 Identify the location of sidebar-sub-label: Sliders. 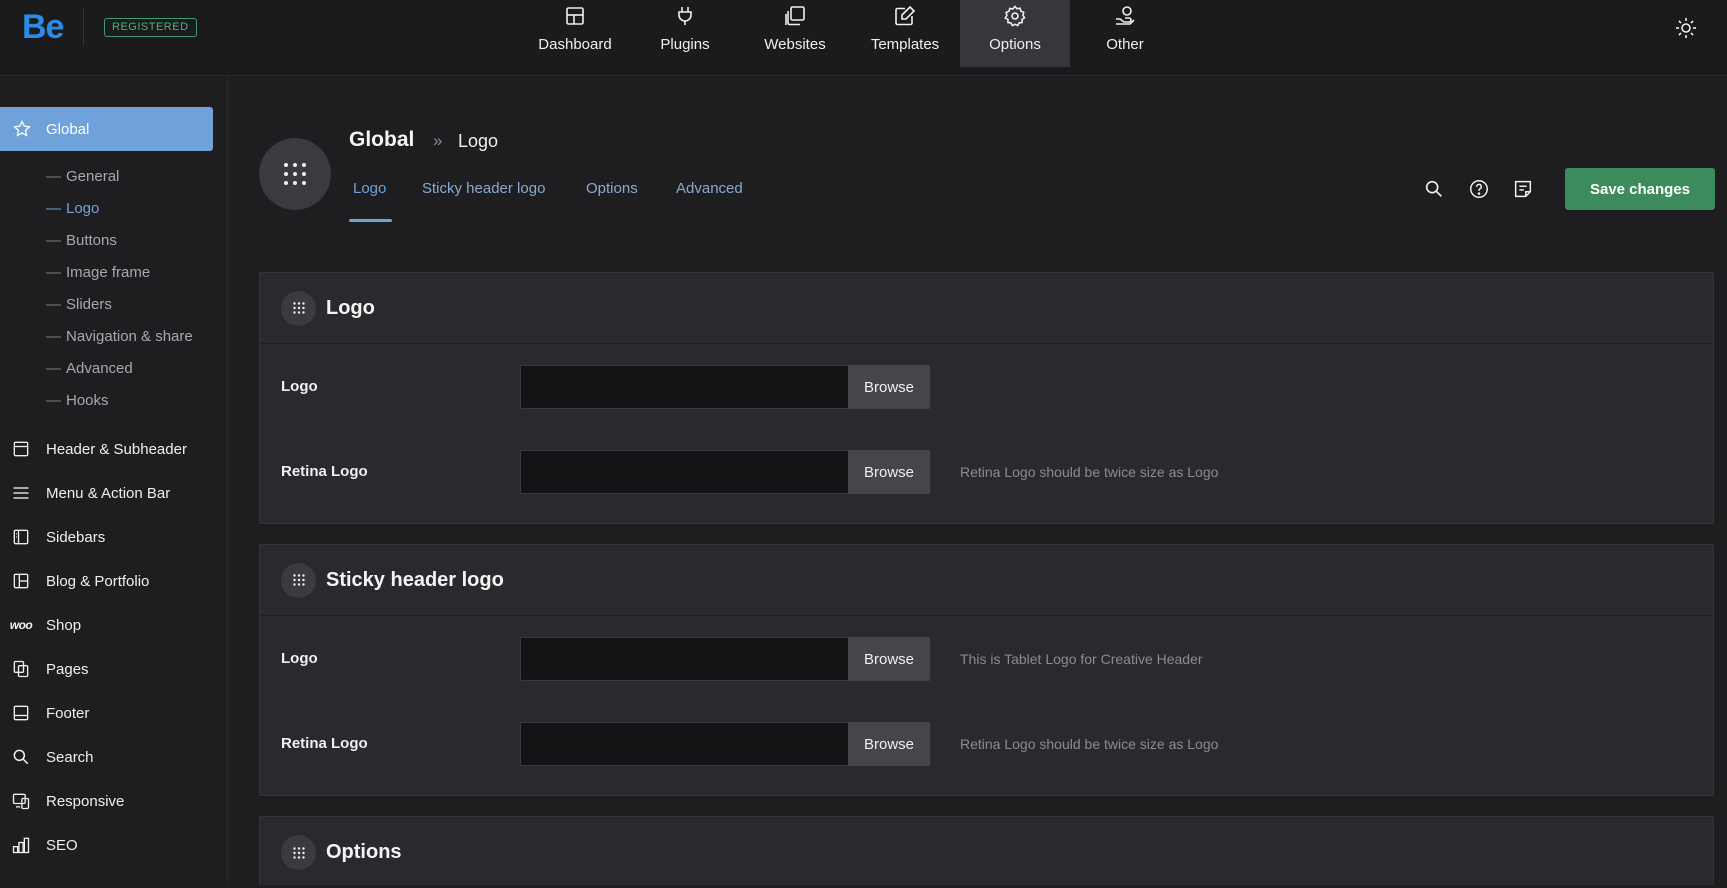
(89, 304).